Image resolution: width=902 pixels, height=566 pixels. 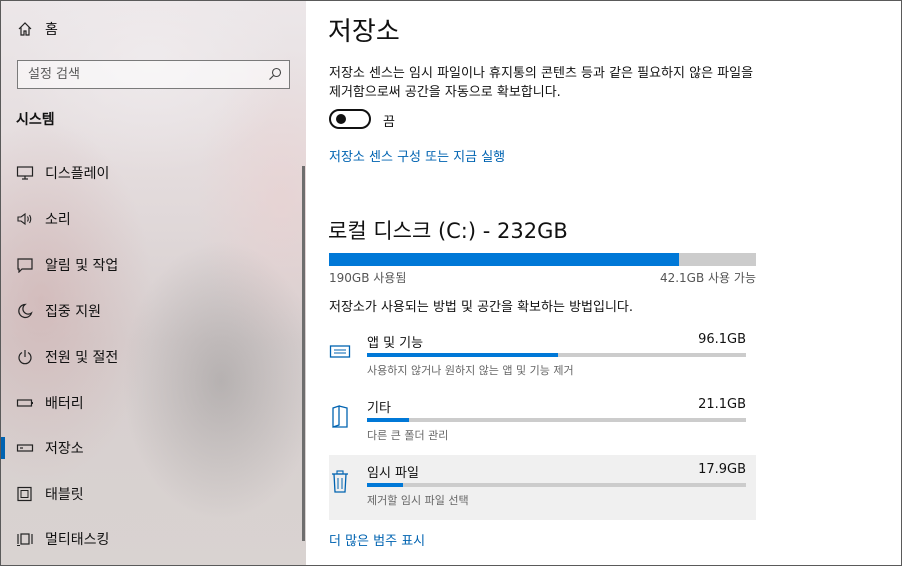 I want to click on category-size: 17.9GB, so click(x=722, y=469).